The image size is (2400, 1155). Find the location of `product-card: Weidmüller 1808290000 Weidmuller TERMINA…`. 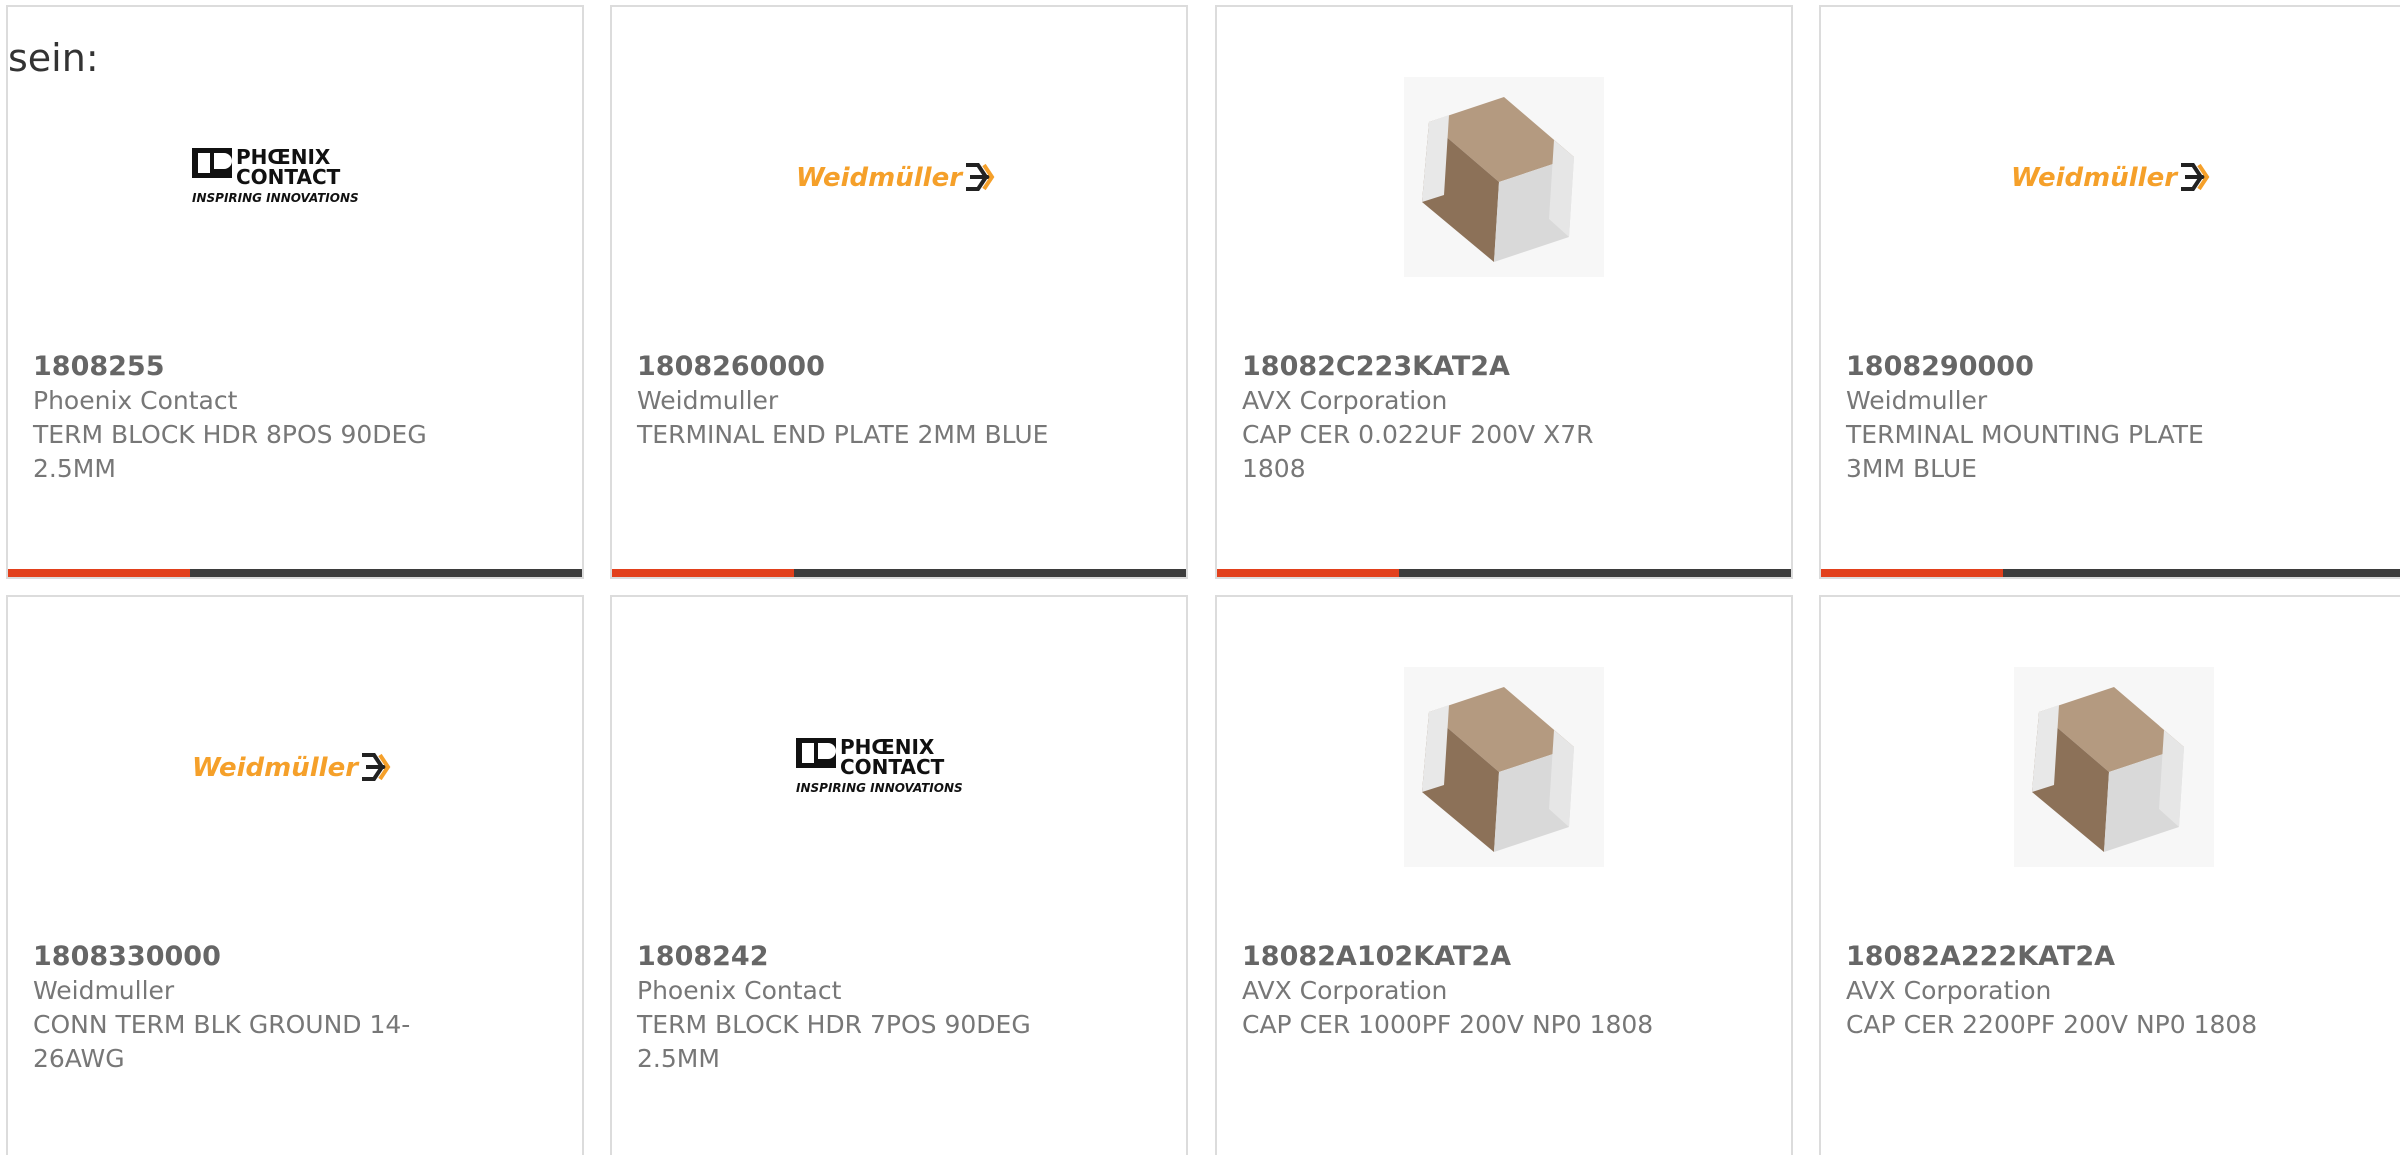

product-card: Weidmüller 1808290000 Weidmuller TERMINA… is located at coordinates (2109, 292).